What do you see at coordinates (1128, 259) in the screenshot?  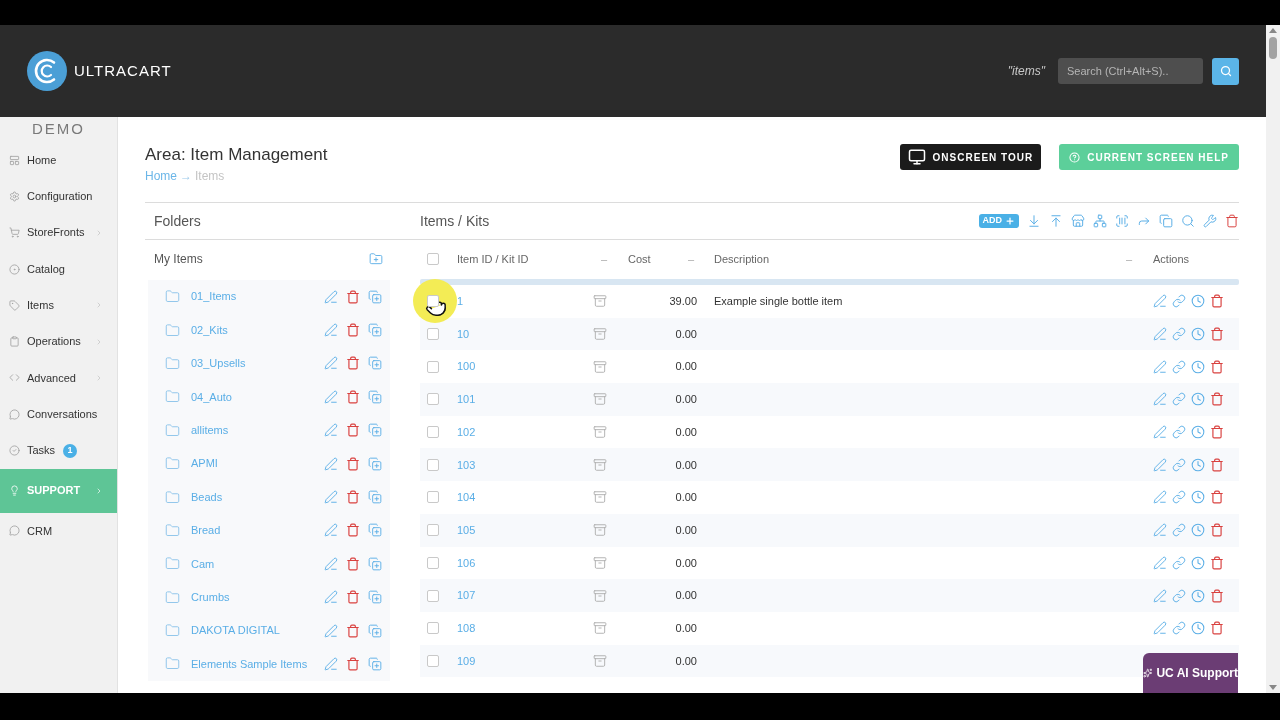 I see `sort-mark: –` at bounding box center [1128, 259].